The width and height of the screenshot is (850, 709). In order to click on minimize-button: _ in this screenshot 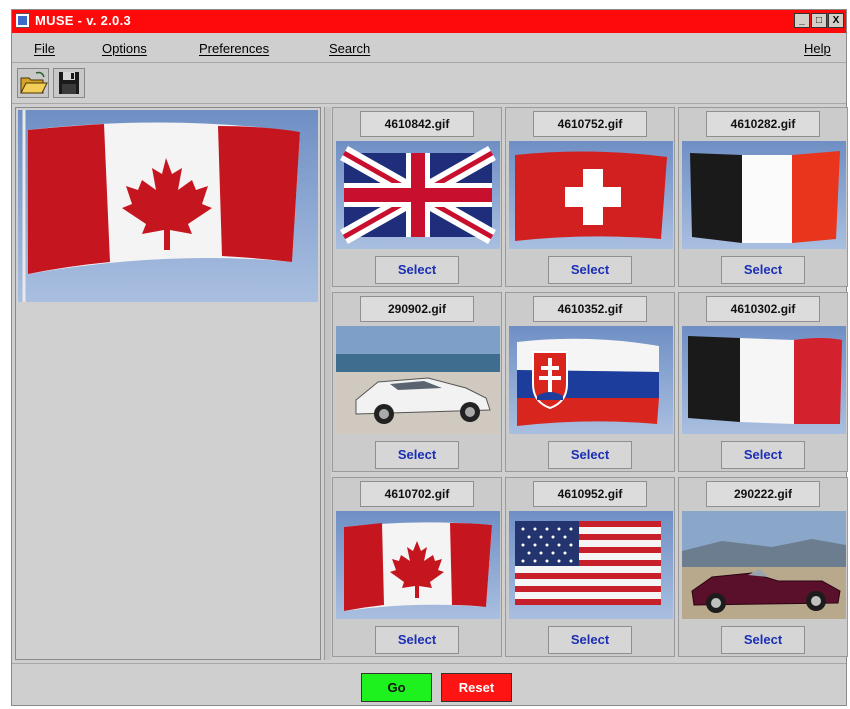, I will do `click(802, 20)`.